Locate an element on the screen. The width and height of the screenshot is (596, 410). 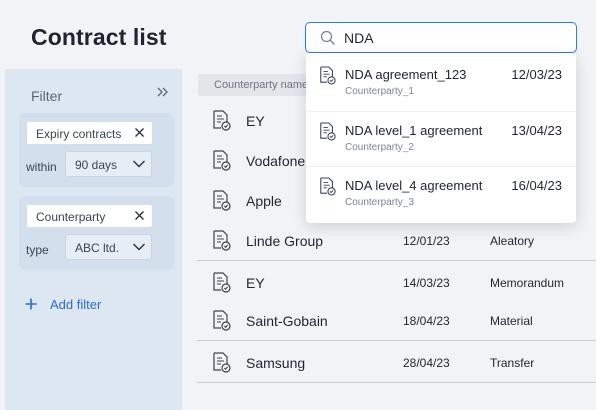
result-name: NDA level_1 agreement is located at coordinates (414, 130).